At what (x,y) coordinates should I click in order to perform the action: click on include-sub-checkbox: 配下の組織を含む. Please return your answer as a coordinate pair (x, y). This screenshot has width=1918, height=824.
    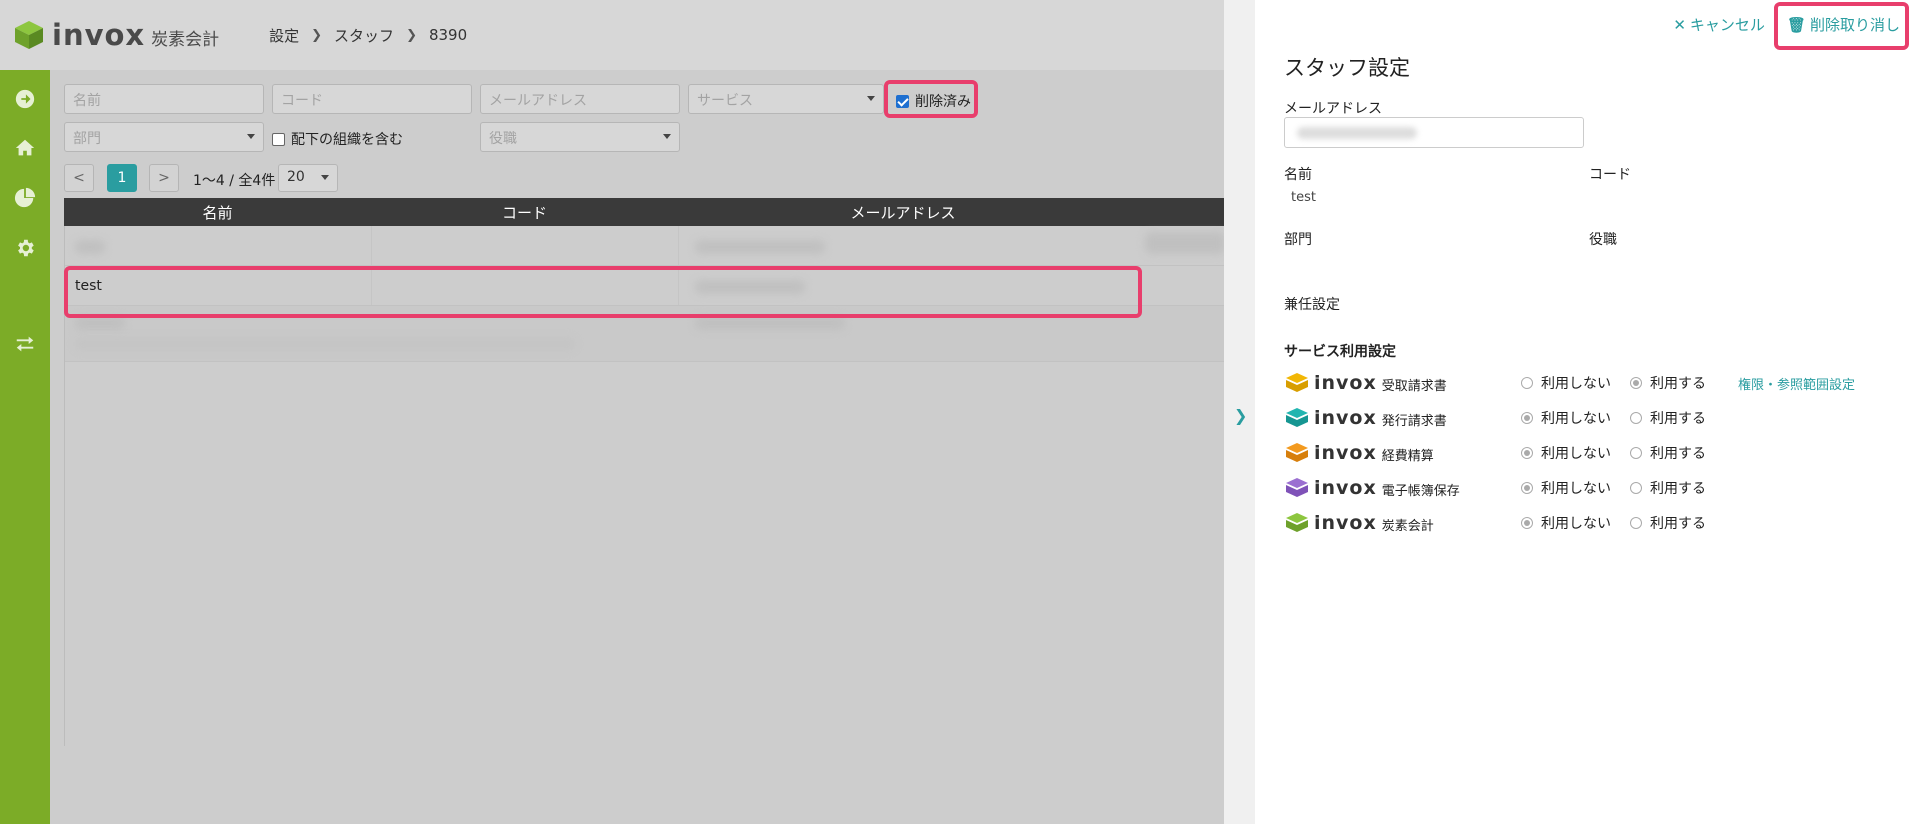
    Looking at the image, I should click on (337, 139).